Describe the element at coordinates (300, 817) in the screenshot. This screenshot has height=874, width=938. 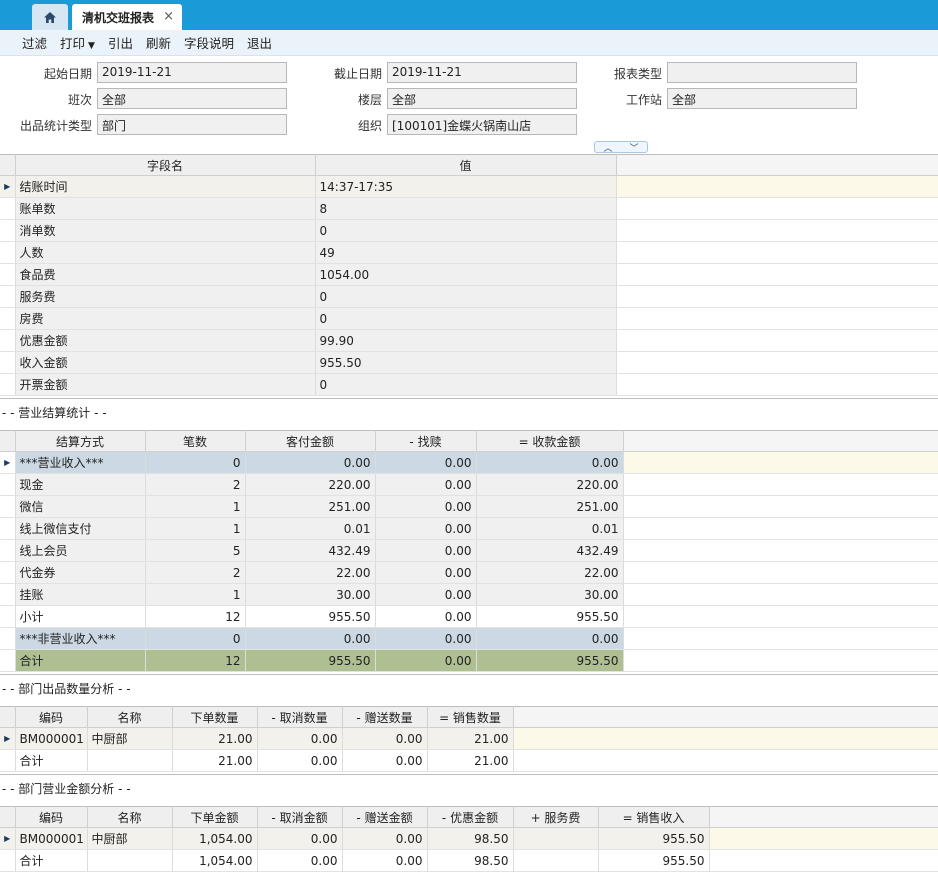
I see `column-header: - 取消金额` at that location.